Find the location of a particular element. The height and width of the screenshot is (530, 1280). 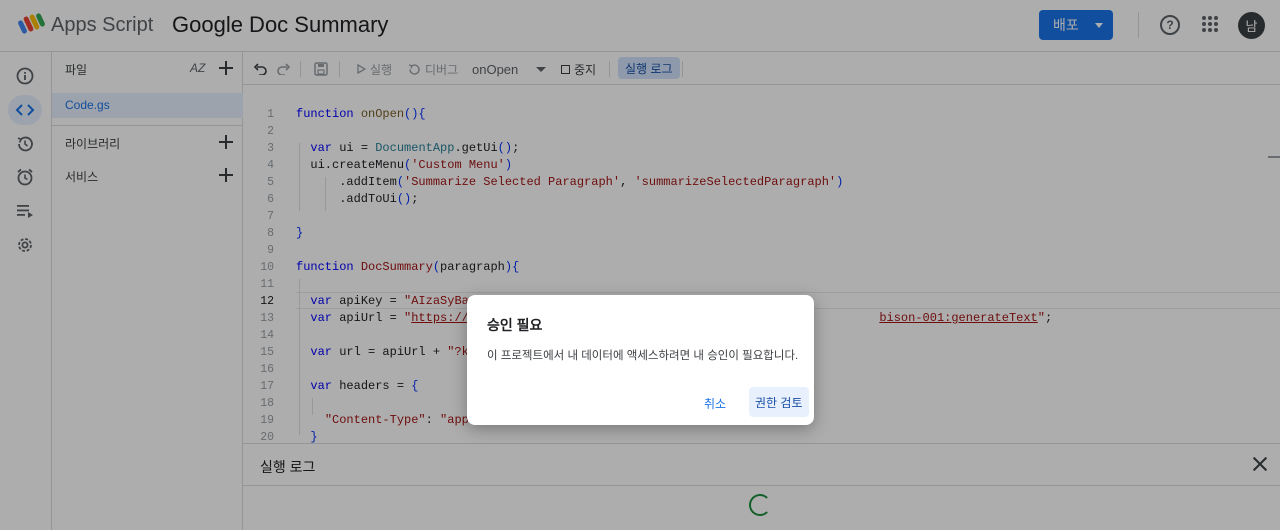

cancel-button: 취소 is located at coordinates (715, 403).